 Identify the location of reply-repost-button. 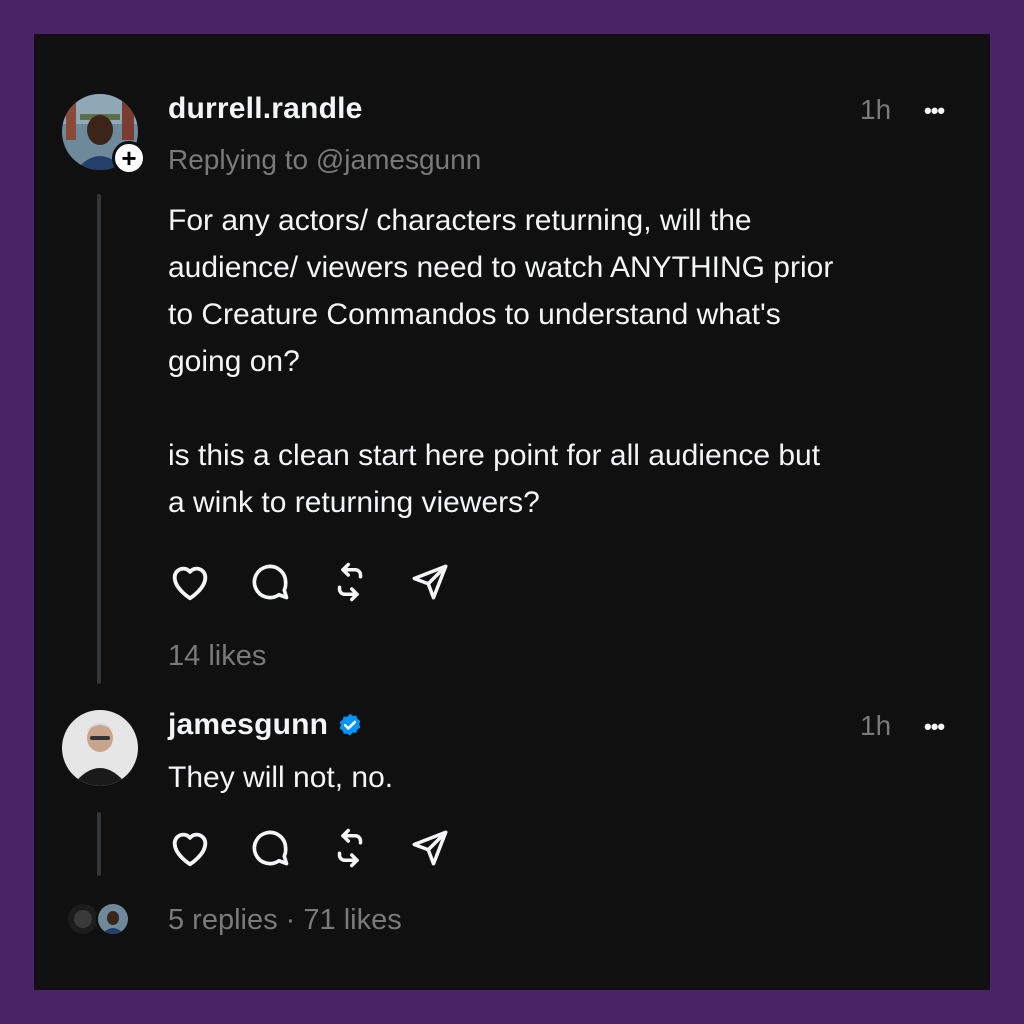
(350, 848).